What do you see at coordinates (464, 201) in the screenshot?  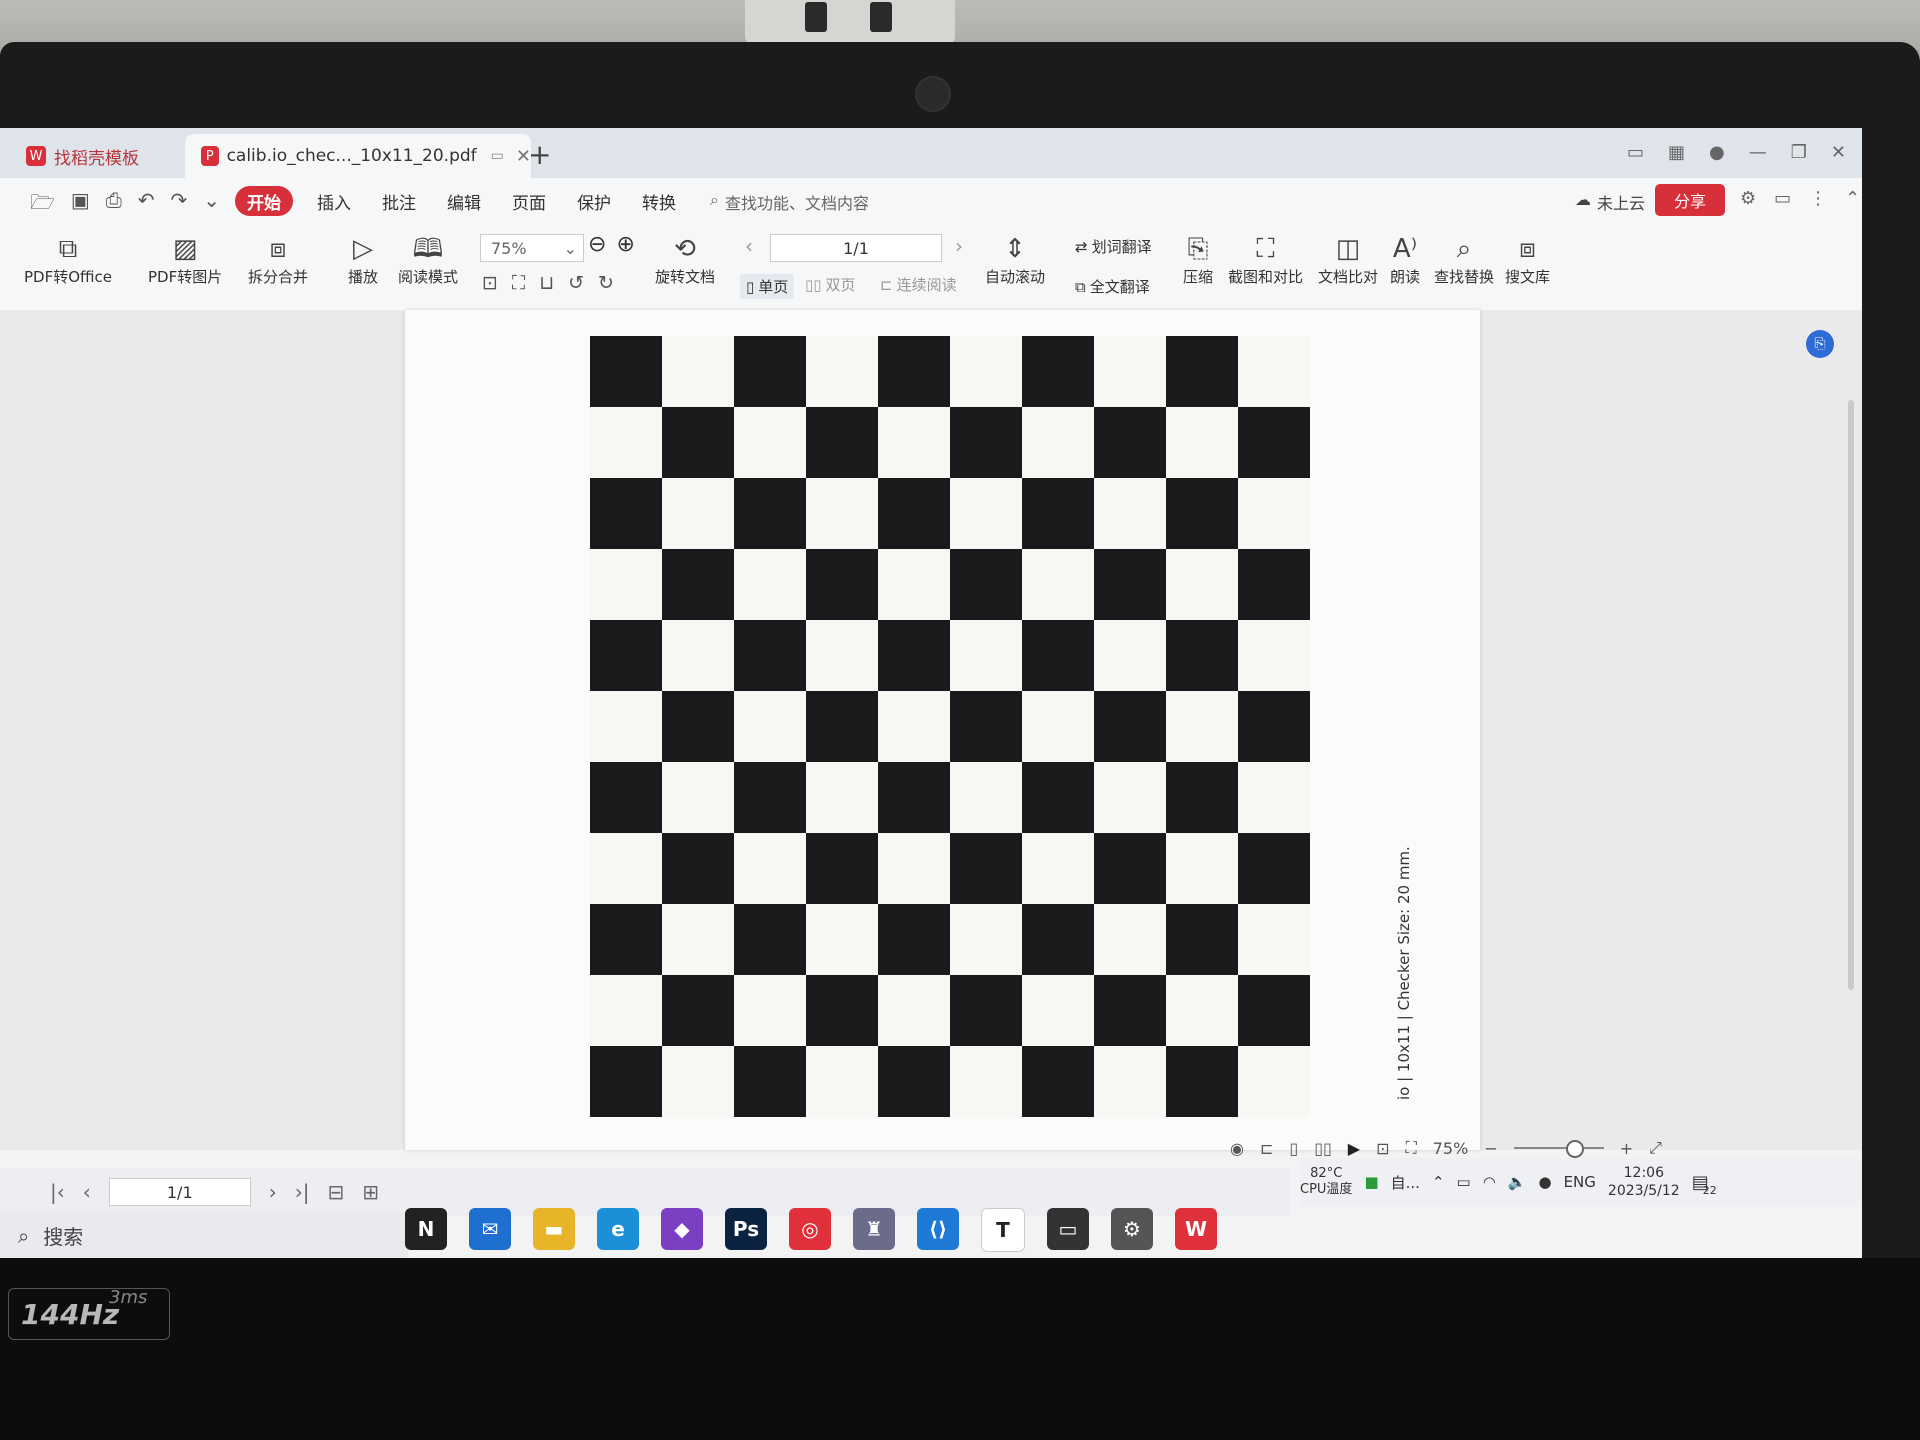 I see `menu-tab-edit: 编辑` at bounding box center [464, 201].